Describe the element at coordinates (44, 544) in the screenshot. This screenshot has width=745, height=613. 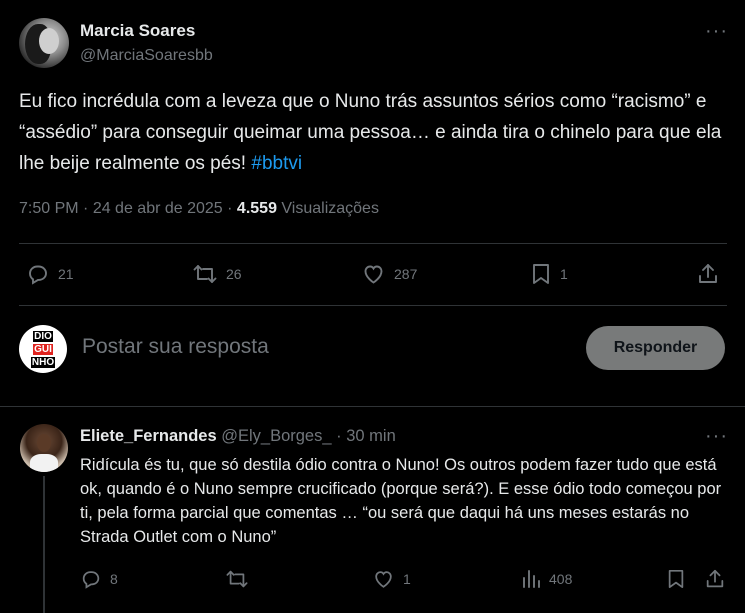
I see `thread-line` at that location.